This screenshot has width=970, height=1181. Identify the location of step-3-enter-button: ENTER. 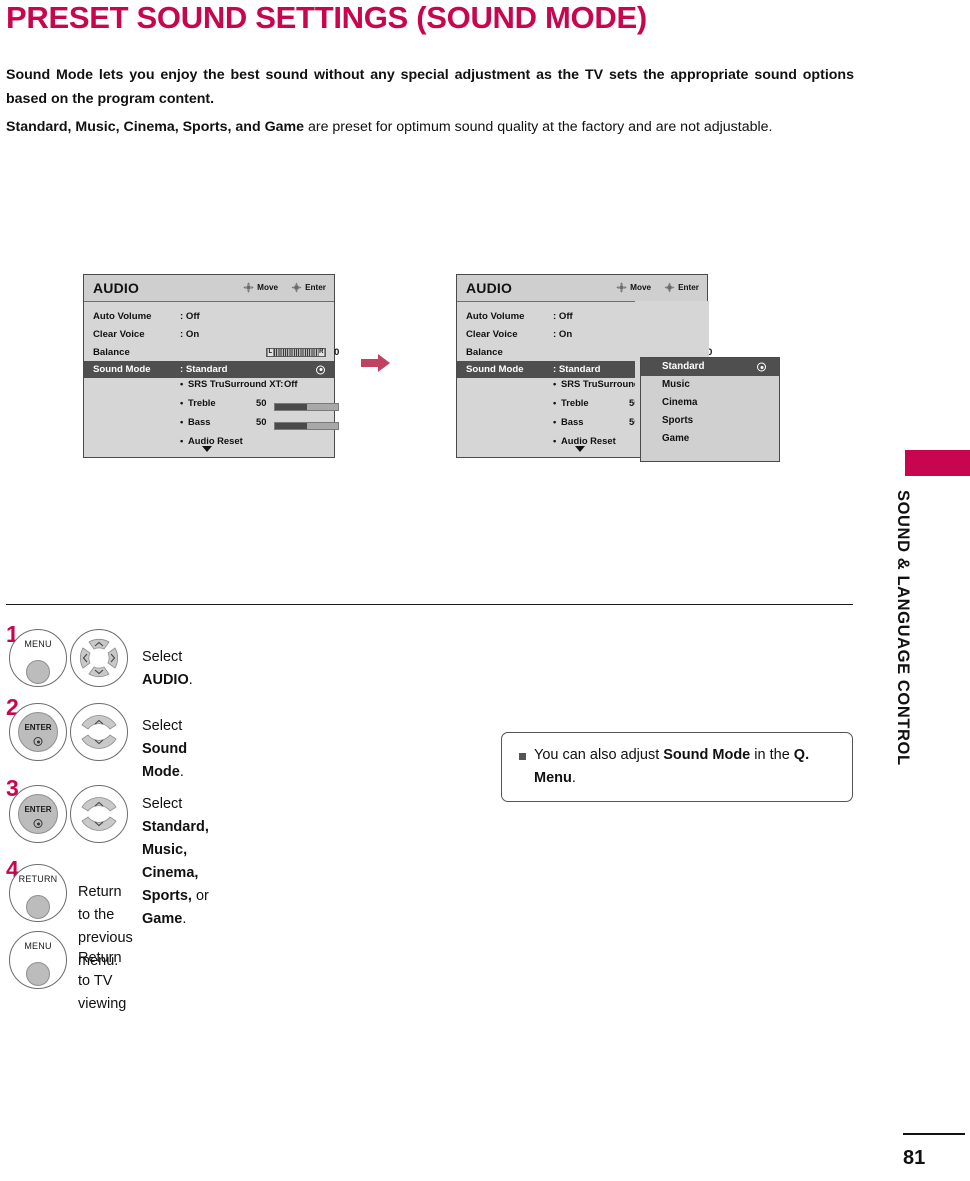
(38, 814).